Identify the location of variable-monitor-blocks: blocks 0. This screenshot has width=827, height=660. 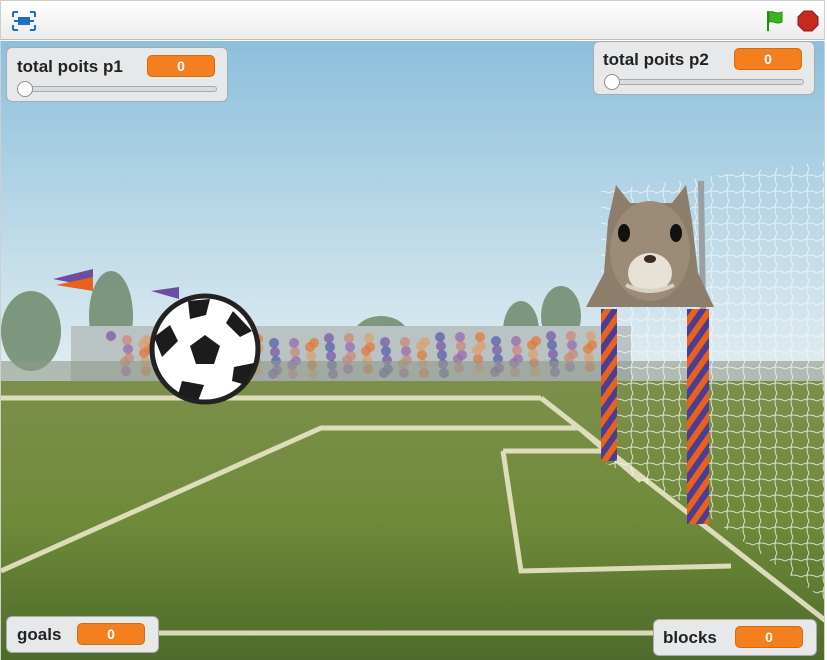
(735, 637).